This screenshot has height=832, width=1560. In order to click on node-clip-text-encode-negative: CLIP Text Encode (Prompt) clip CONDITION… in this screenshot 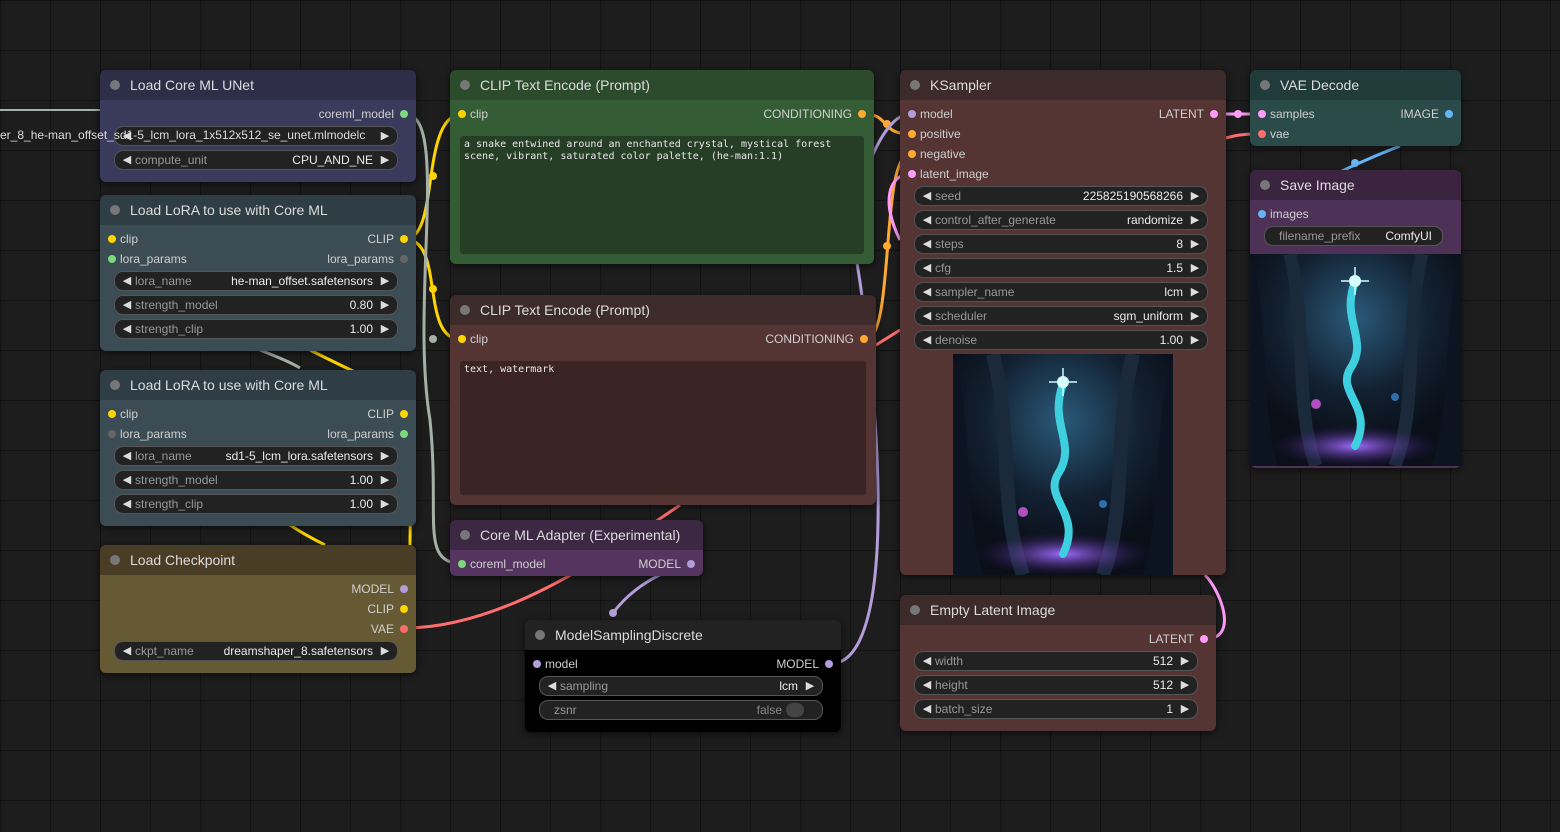, I will do `click(663, 400)`.